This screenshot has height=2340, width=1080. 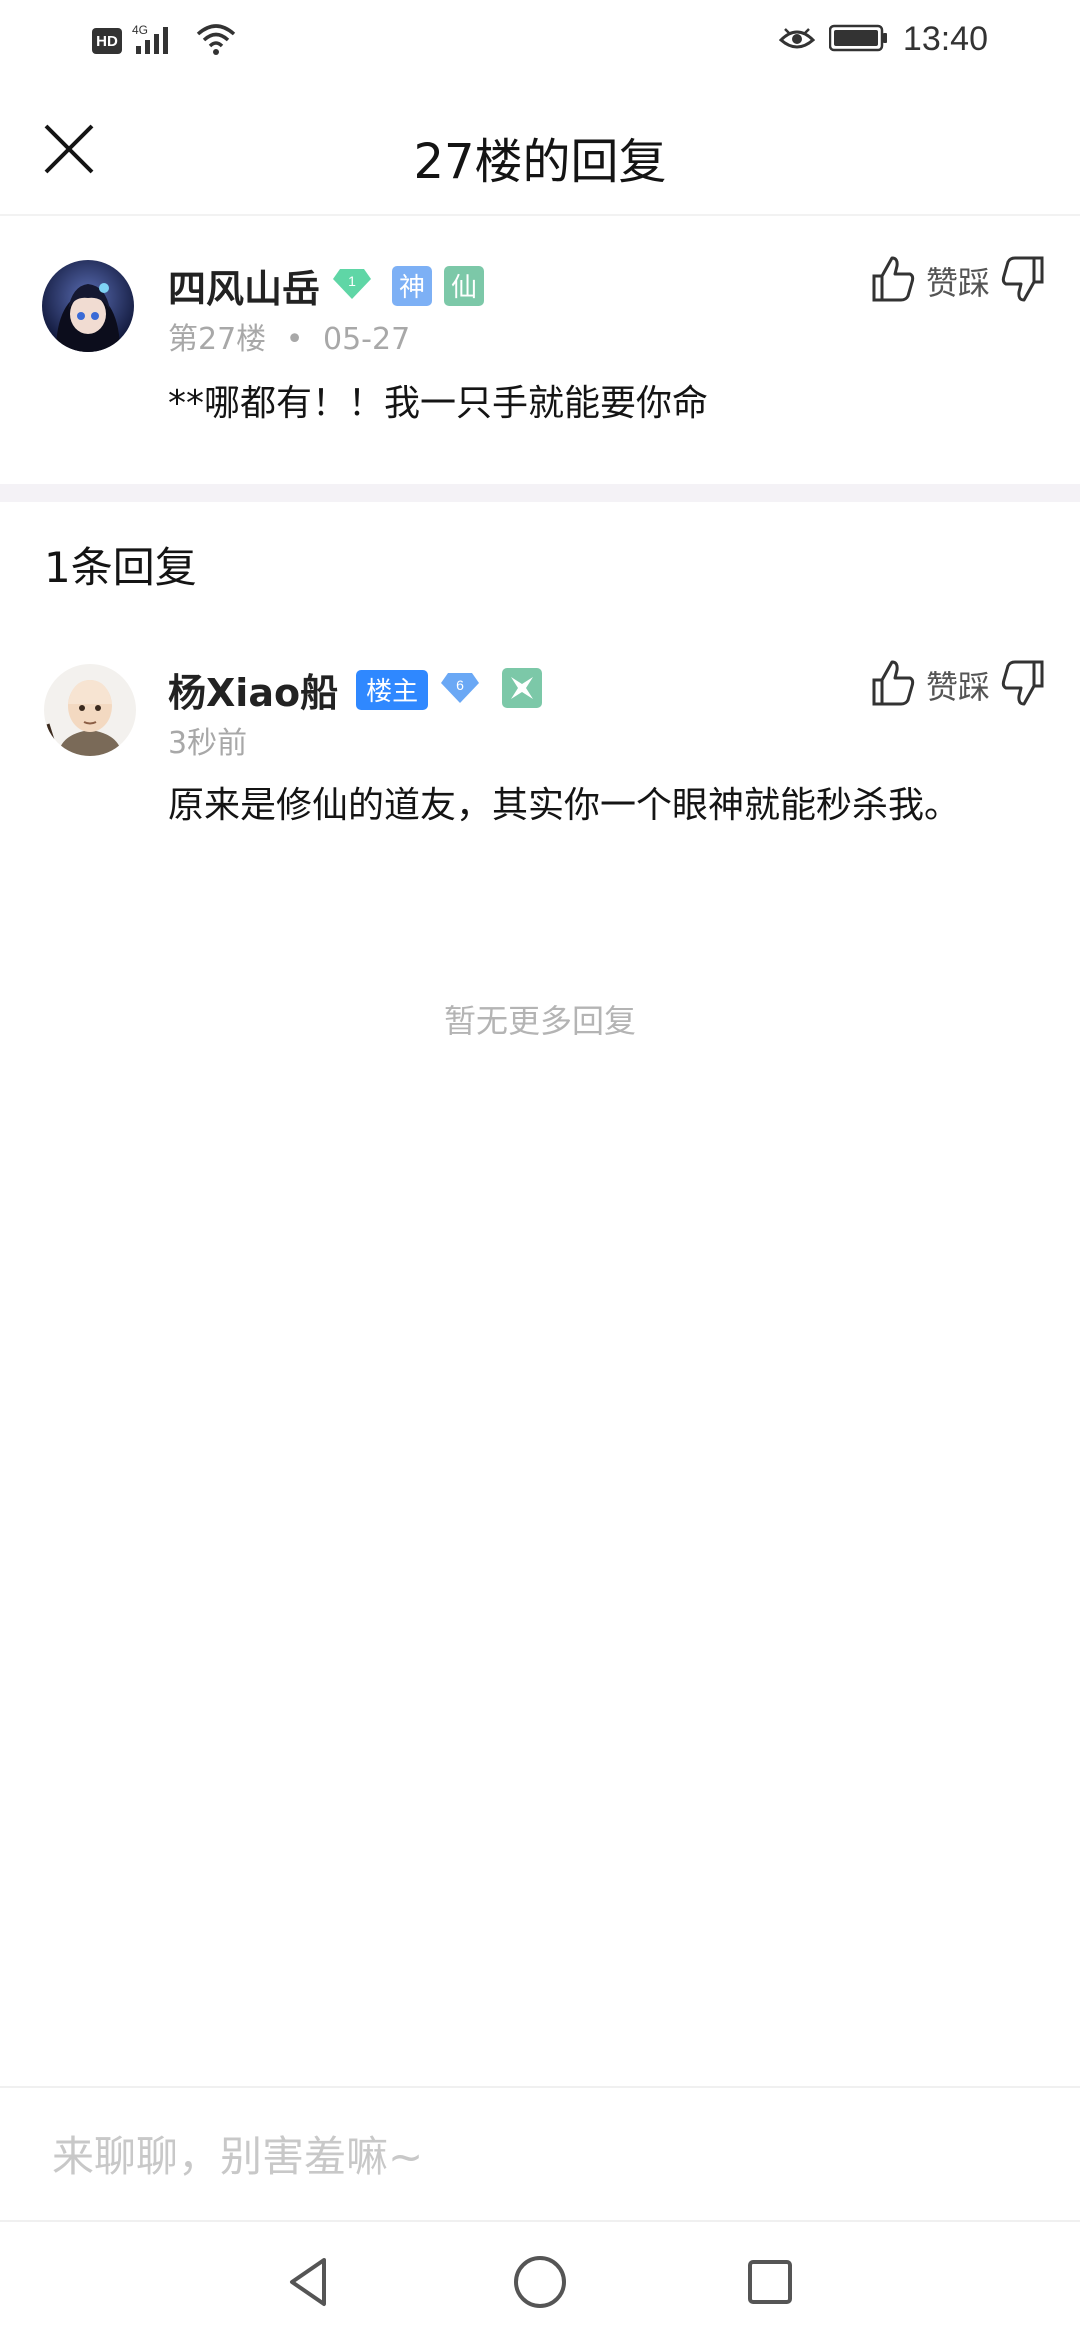 What do you see at coordinates (539, 1021) in the screenshot?
I see `no-more-replies: 暂无更多回复` at bounding box center [539, 1021].